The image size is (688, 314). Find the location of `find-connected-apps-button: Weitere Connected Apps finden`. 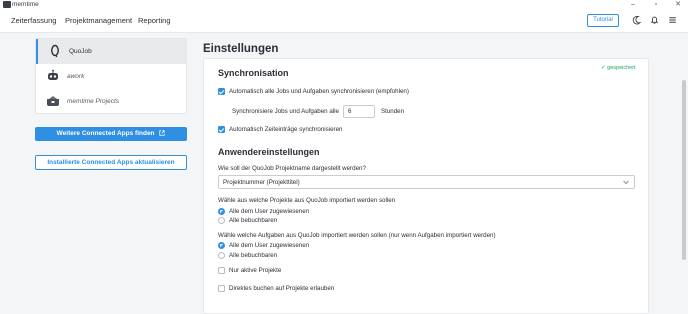

find-connected-apps-button: Weitere Connected Apps finden is located at coordinates (111, 134).